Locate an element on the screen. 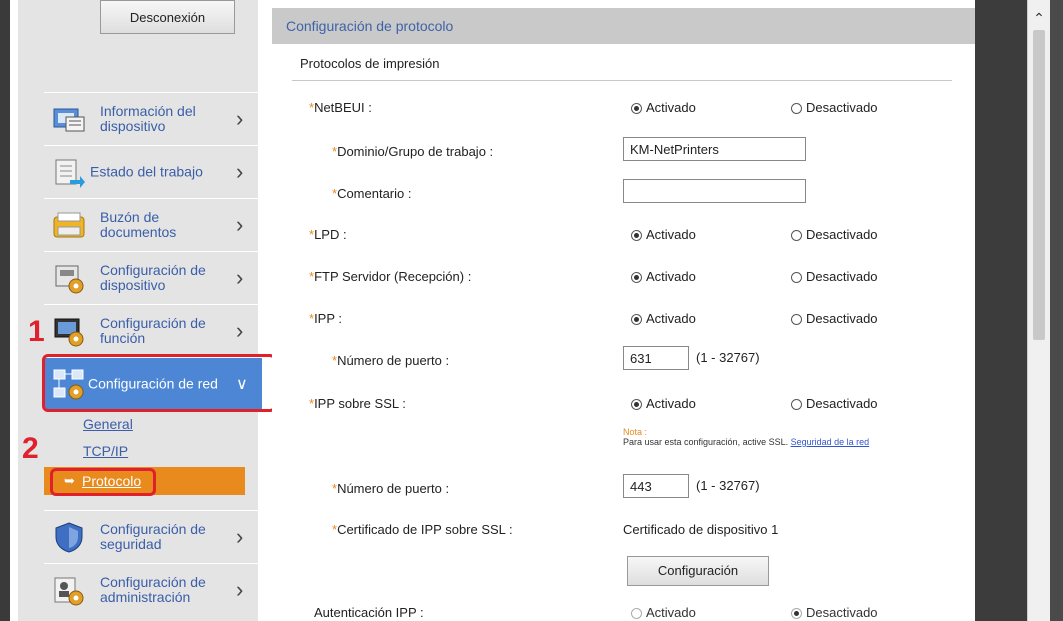 Image resolution: width=1063 pixels, height=621 pixels. device-settings-icon is located at coordinates (69, 279).